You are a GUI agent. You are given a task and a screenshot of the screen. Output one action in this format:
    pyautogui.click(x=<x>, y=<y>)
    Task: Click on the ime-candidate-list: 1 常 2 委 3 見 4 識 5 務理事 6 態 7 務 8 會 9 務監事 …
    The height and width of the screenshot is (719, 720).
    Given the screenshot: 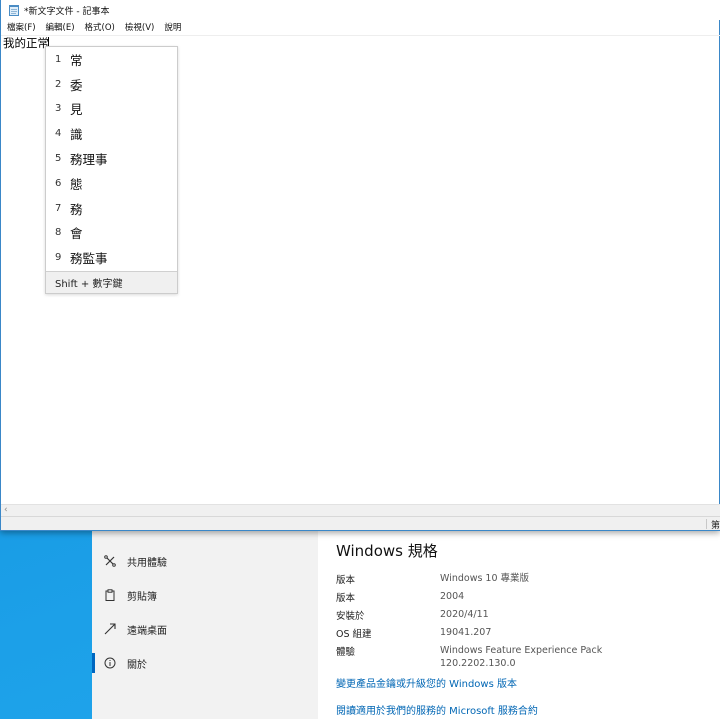 What is the action you would take?
    pyautogui.click(x=111, y=170)
    